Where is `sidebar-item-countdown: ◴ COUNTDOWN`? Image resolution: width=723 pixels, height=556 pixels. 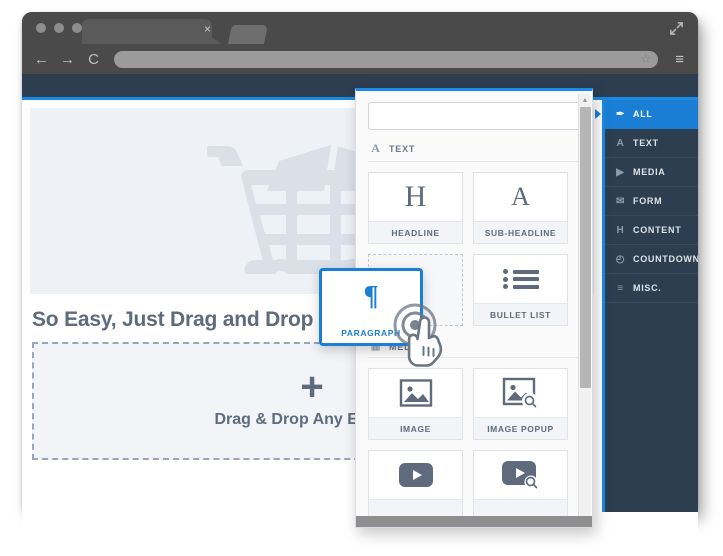
sidebar-item-countdown: ◴ COUNTDOWN is located at coordinates (651, 259).